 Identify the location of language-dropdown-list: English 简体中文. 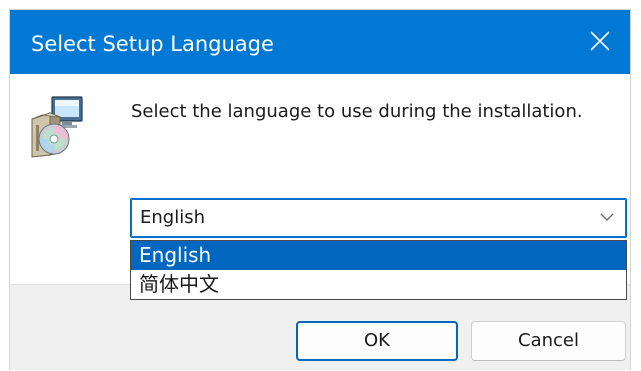
(378, 270).